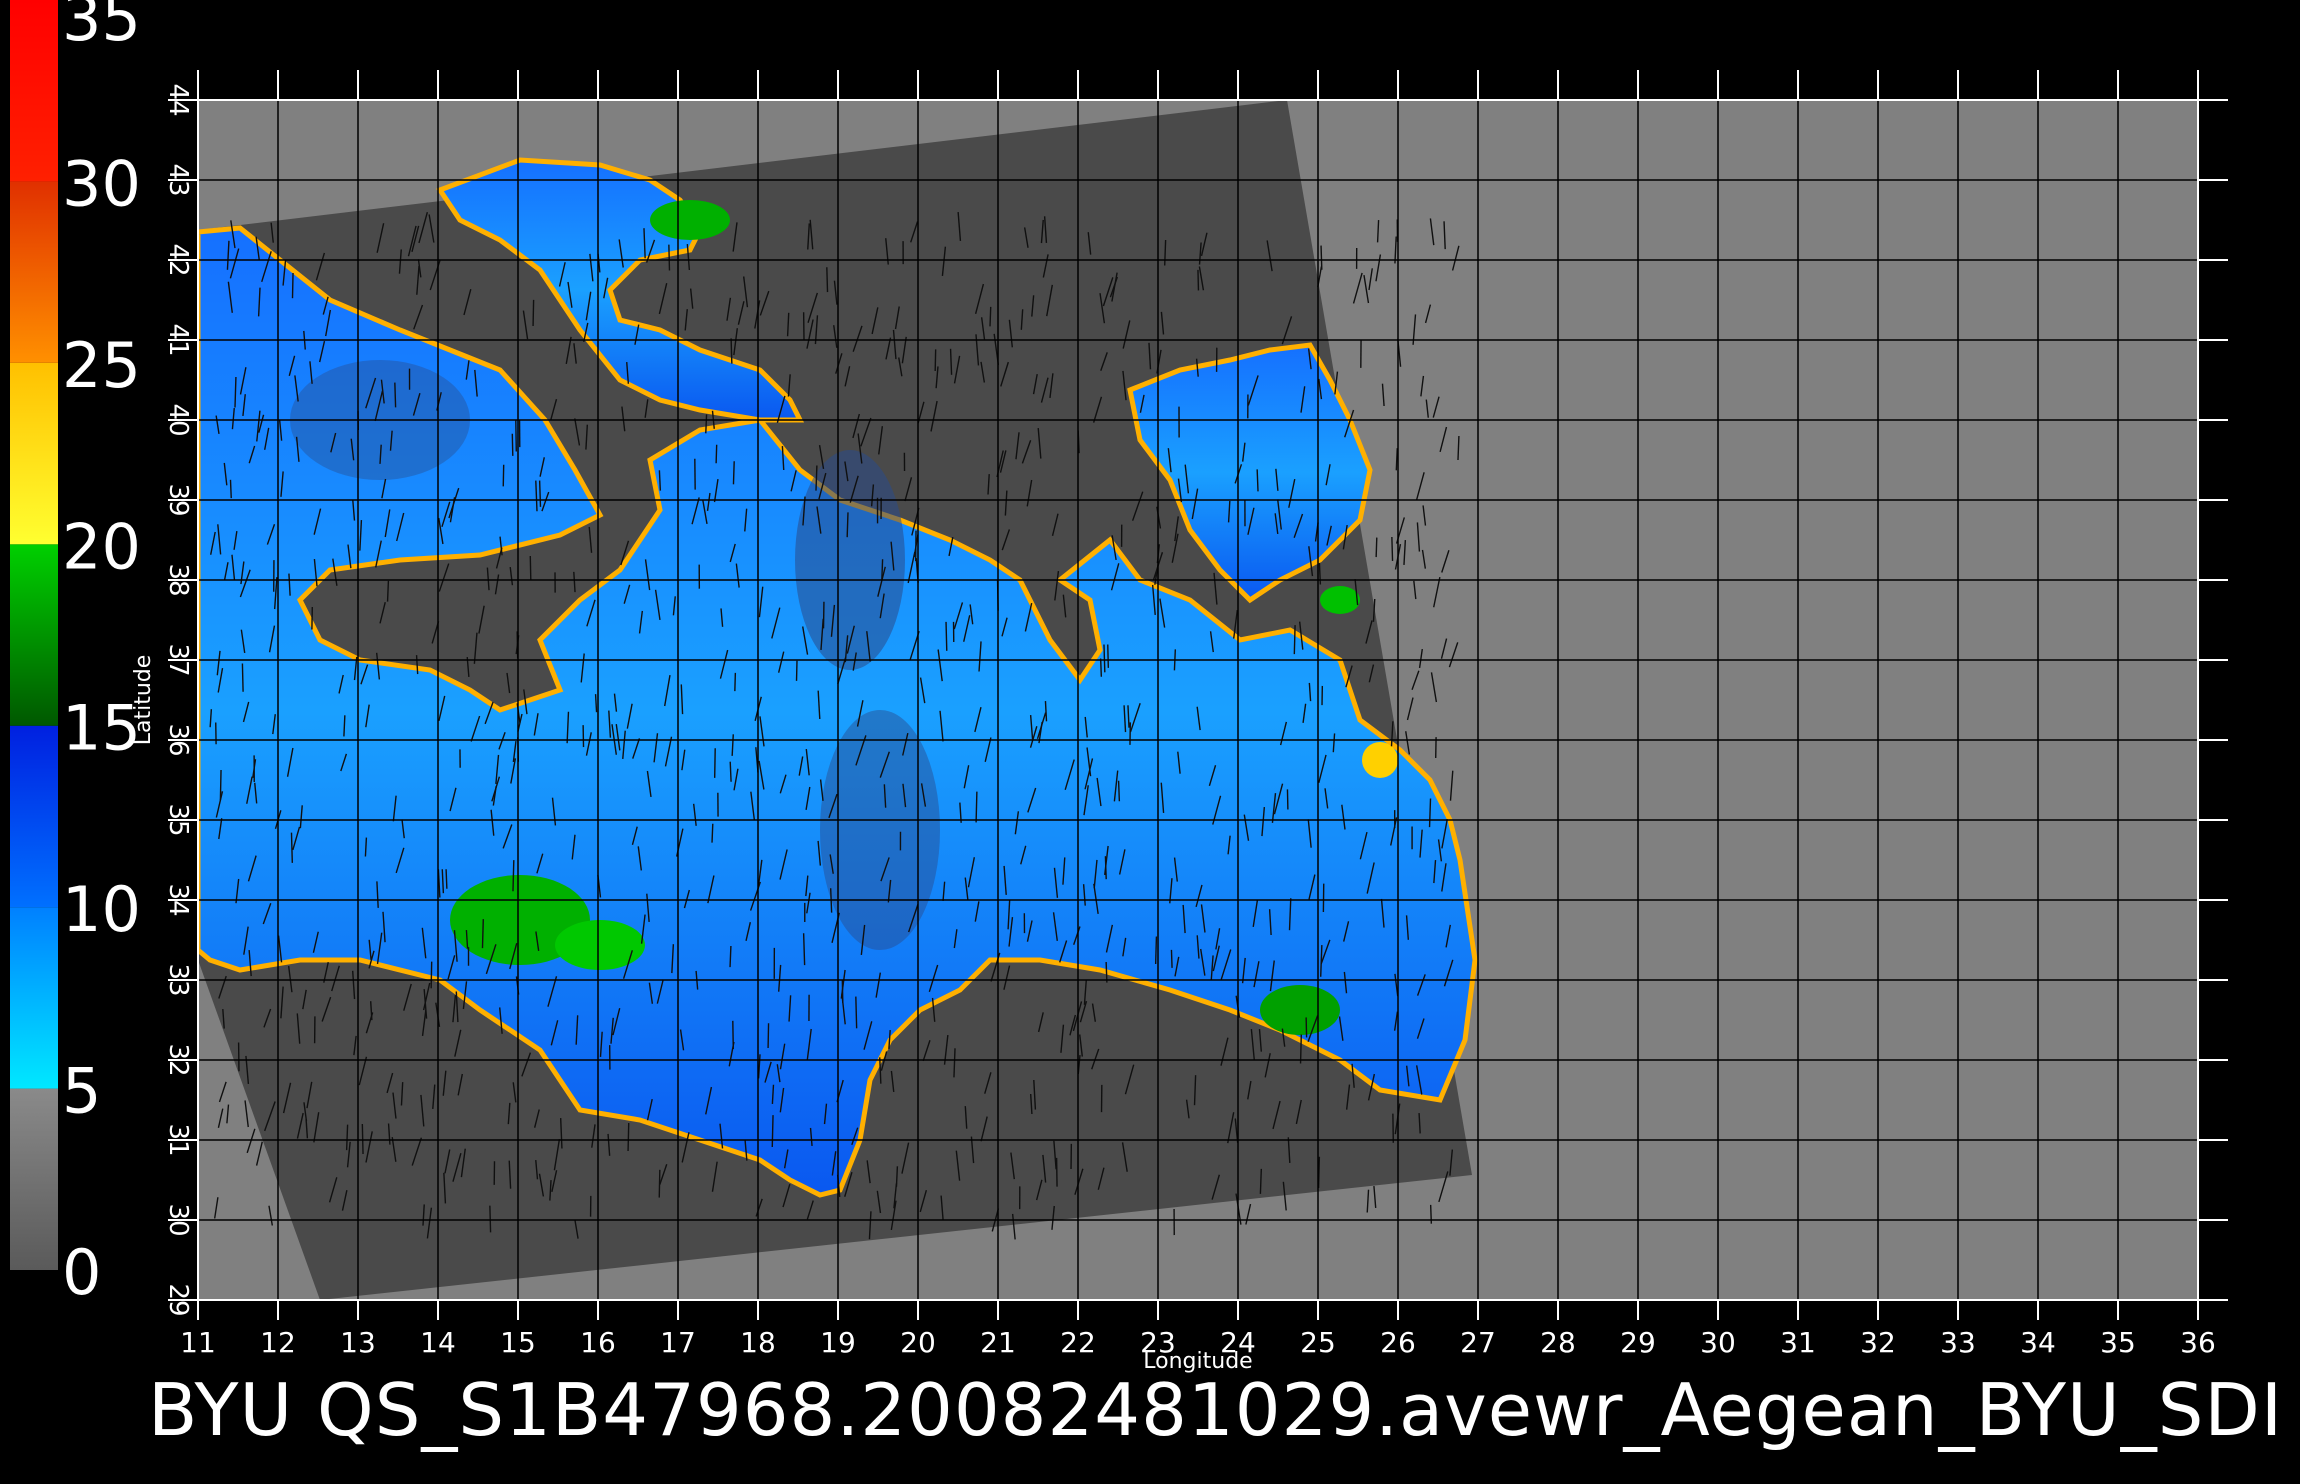  What do you see at coordinates (178, 259) in the screenshot?
I see `lat-tick-label: 42` at bounding box center [178, 259].